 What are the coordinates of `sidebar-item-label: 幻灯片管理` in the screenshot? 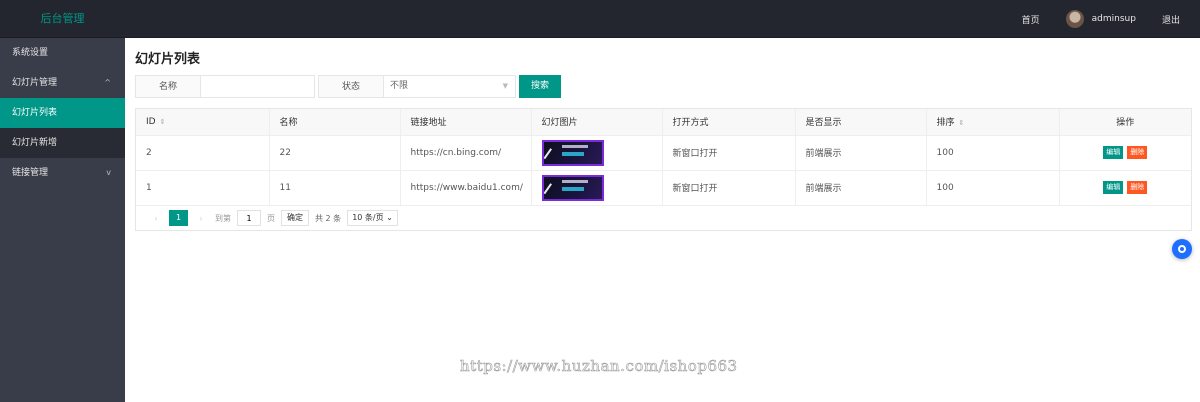 It's located at (35, 83).